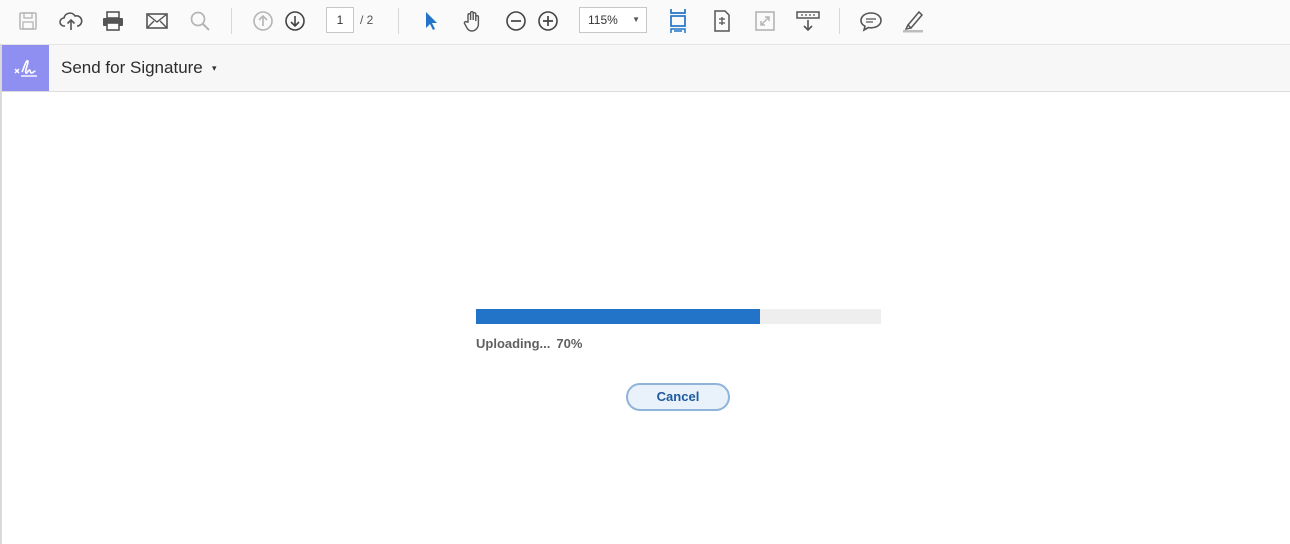 The width and height of the screenshot is (1290, 544). What do you see at coordinates (646, 68) in the screenshot?
I see `signature-bar: Send for Signature ▾` at bounding box center [646, 68].